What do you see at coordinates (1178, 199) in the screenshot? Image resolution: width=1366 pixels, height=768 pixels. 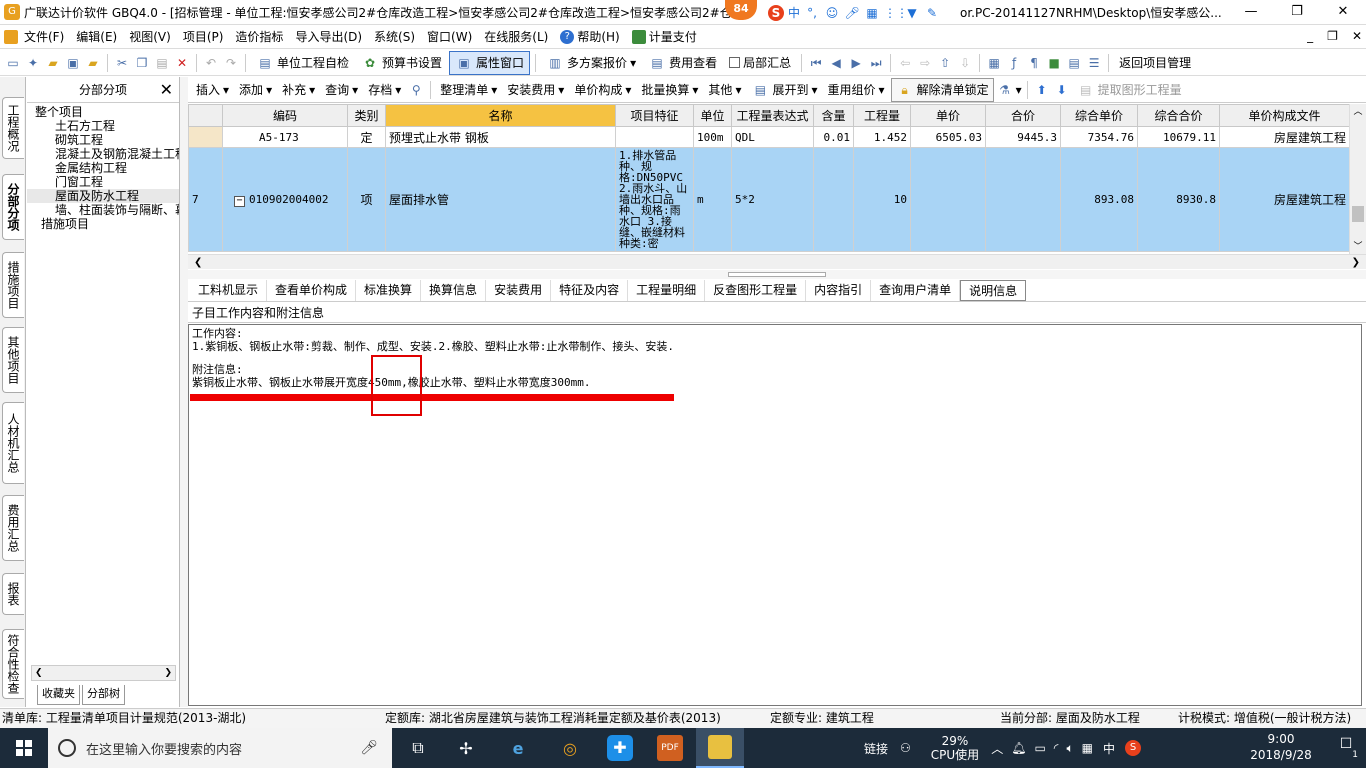 I see `cell-comp-total: 8930.8` at bounding box center [1178, 199].